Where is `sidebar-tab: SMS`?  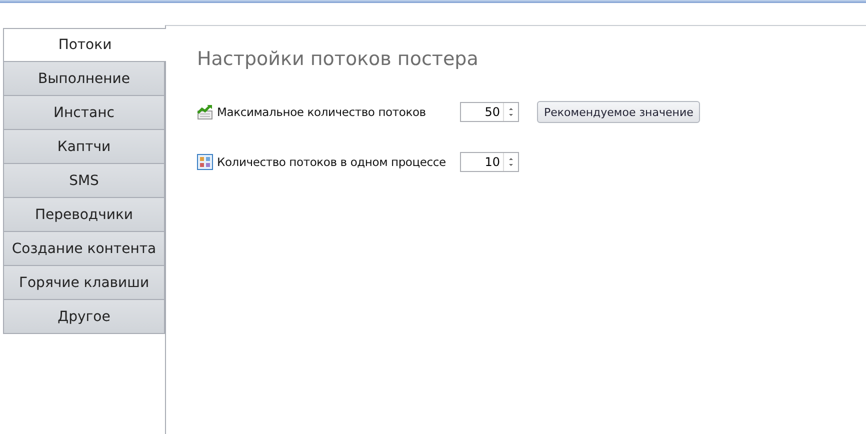
sidebar-tab: SMS is located at coordinates (84, 181).